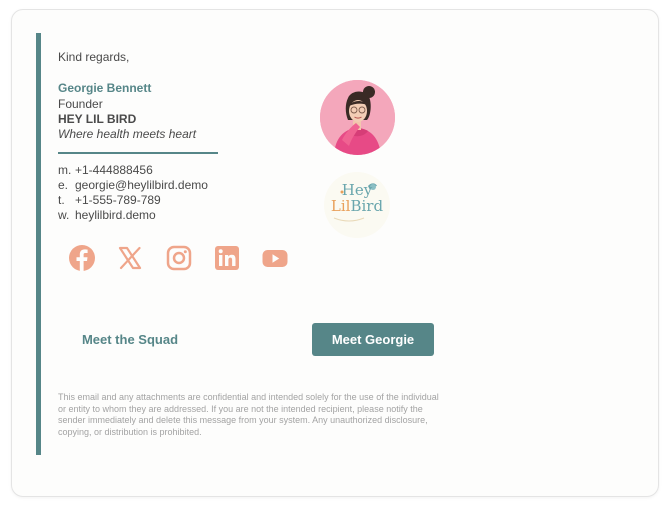 The width and height of the screenshot is (668, 508). What do you see at coordinates (130, 339) in the screenshot?
I see `meet-the-squad-button: Meet the Squad` at bounding box center [130, 339].